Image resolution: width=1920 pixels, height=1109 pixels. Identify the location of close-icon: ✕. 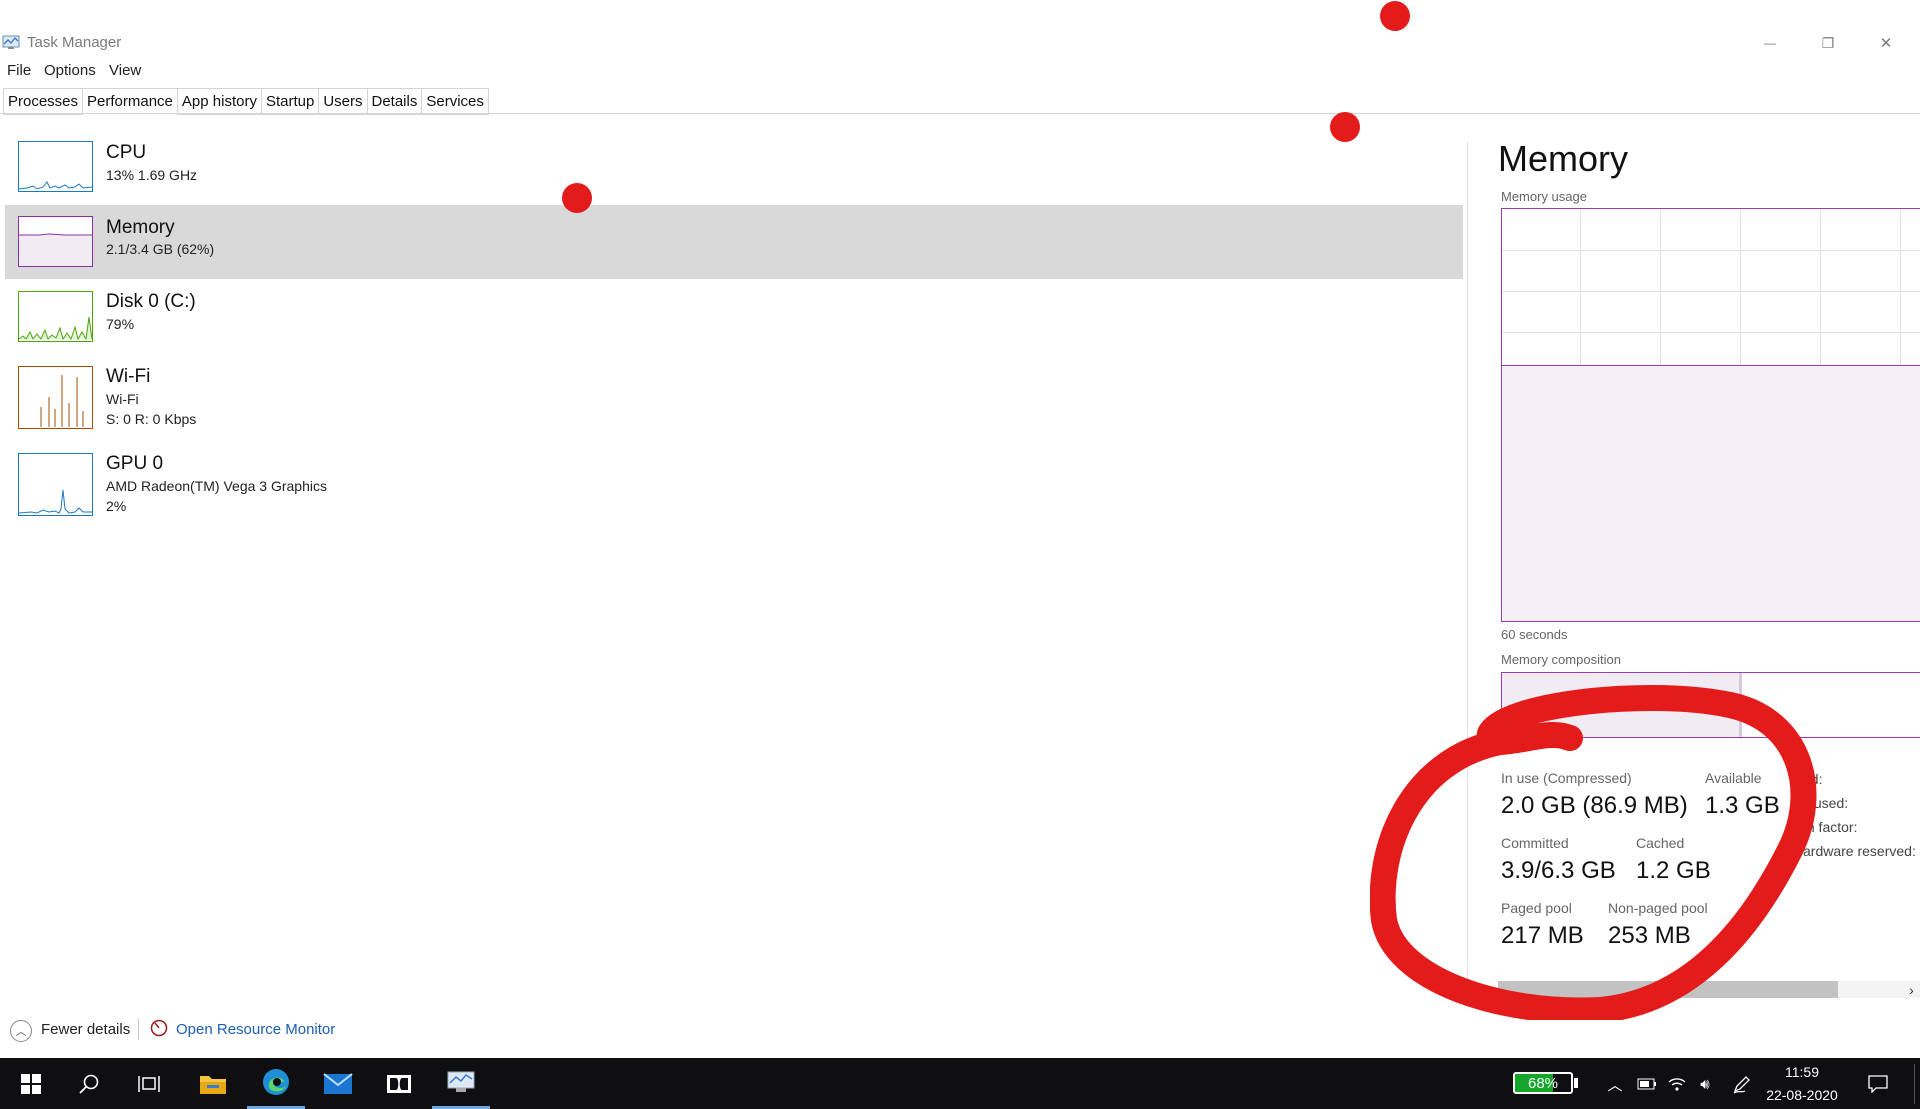
(1886, 43).